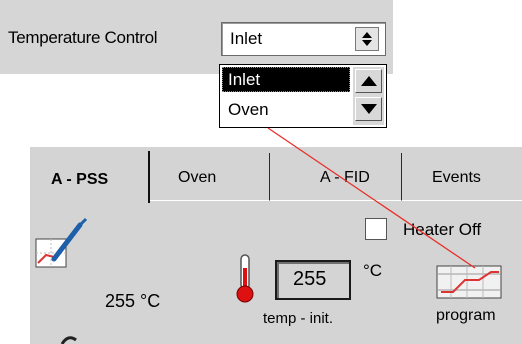  Describe the element at coordinates (466, 315) in the screenshot. I see `program-label: program` at that location.